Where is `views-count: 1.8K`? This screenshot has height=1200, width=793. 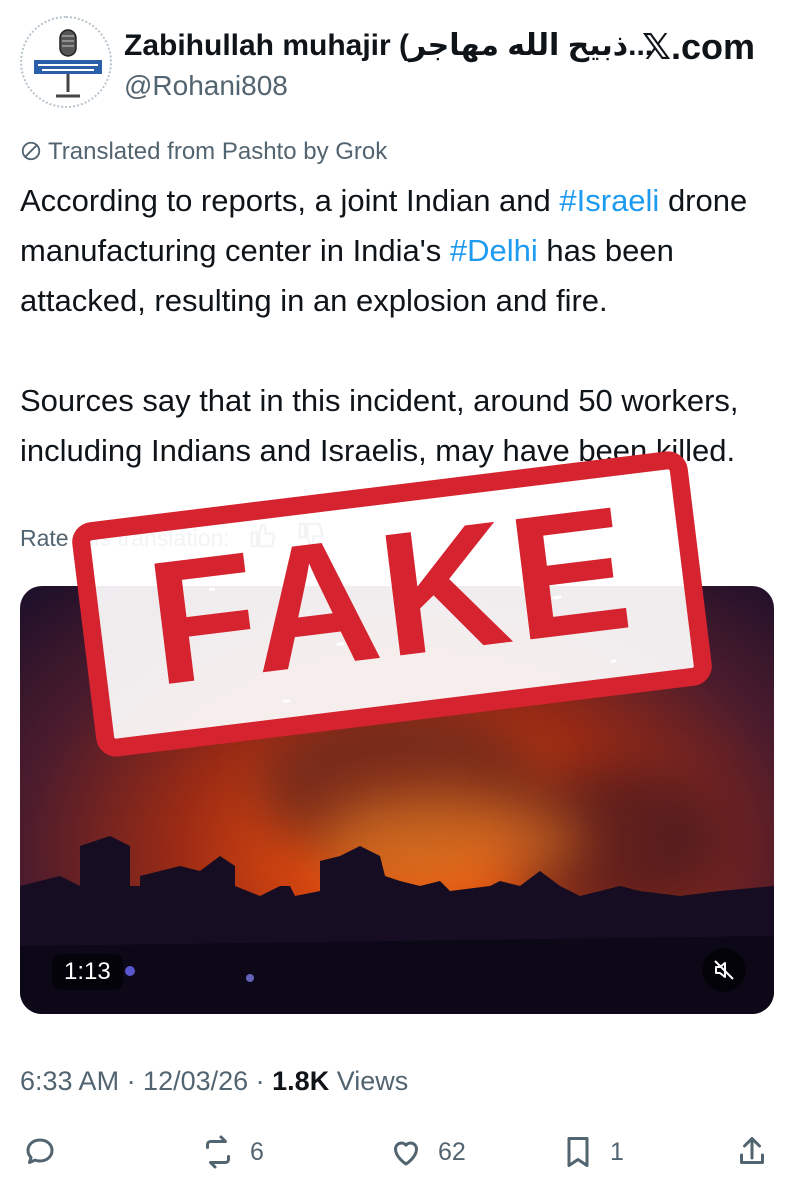 views-count: 1.8K is located at coordinates (301, 1081).